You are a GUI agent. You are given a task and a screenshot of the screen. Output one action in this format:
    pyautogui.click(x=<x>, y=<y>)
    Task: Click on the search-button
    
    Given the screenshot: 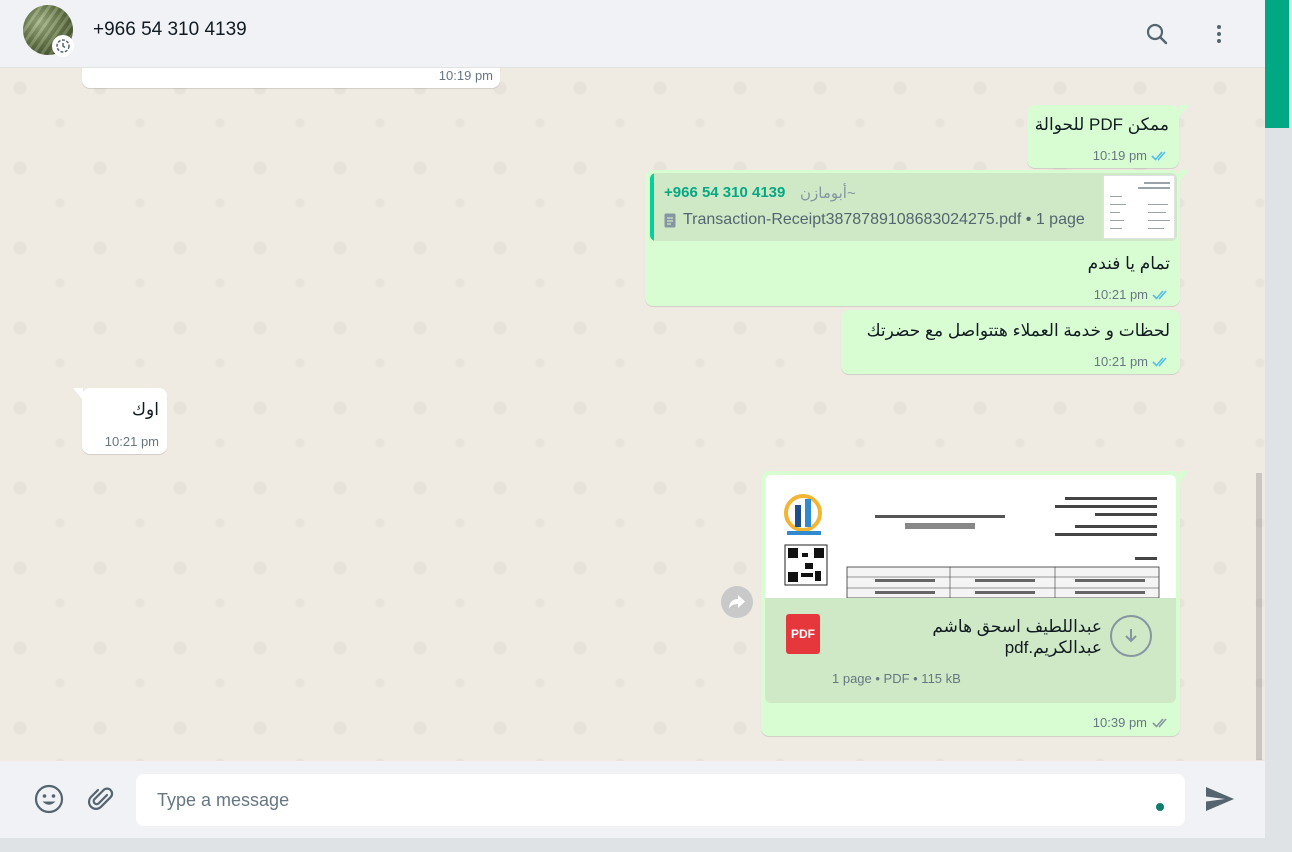 What is the action you would take?
    pyautogui.click(x=1157, y=34)
    